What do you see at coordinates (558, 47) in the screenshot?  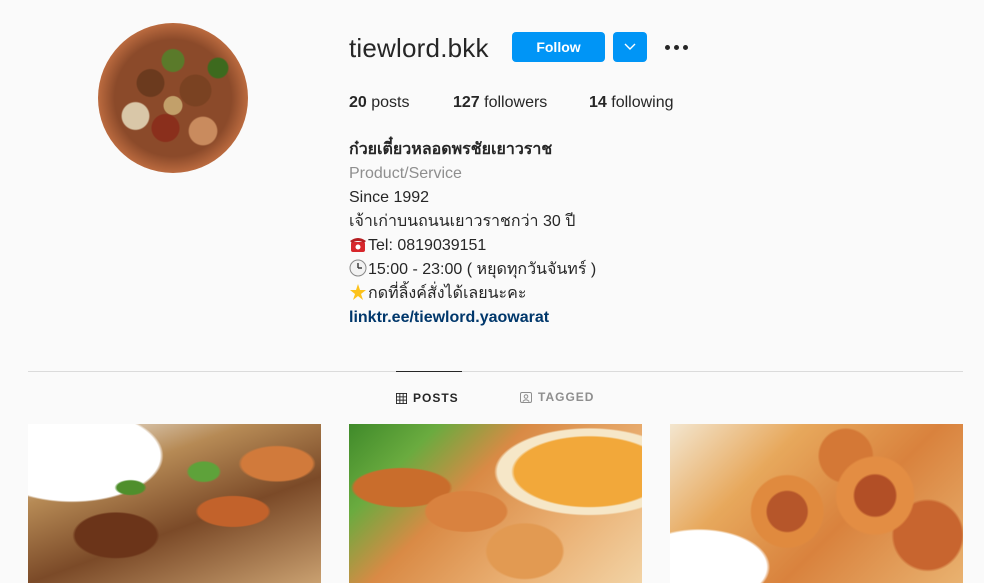 I see `follow-button: Follow` at bounding box center [558, 47].